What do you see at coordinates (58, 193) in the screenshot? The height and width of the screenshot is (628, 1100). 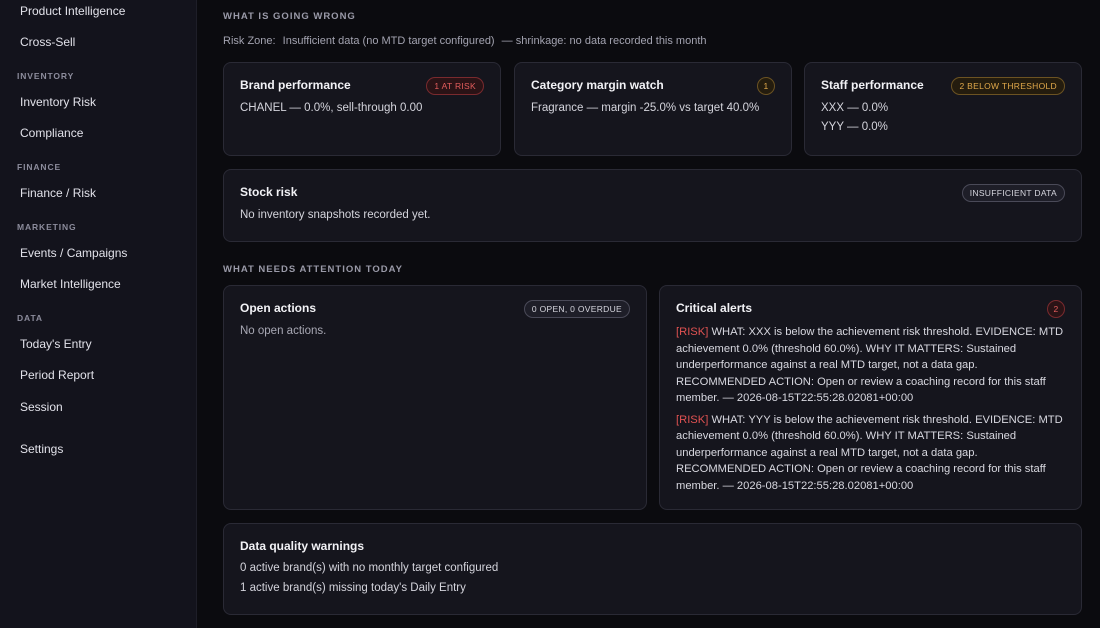 I see `sidebar-item-finance-risk: Finance / Risk` at bounding box center [58, 193].